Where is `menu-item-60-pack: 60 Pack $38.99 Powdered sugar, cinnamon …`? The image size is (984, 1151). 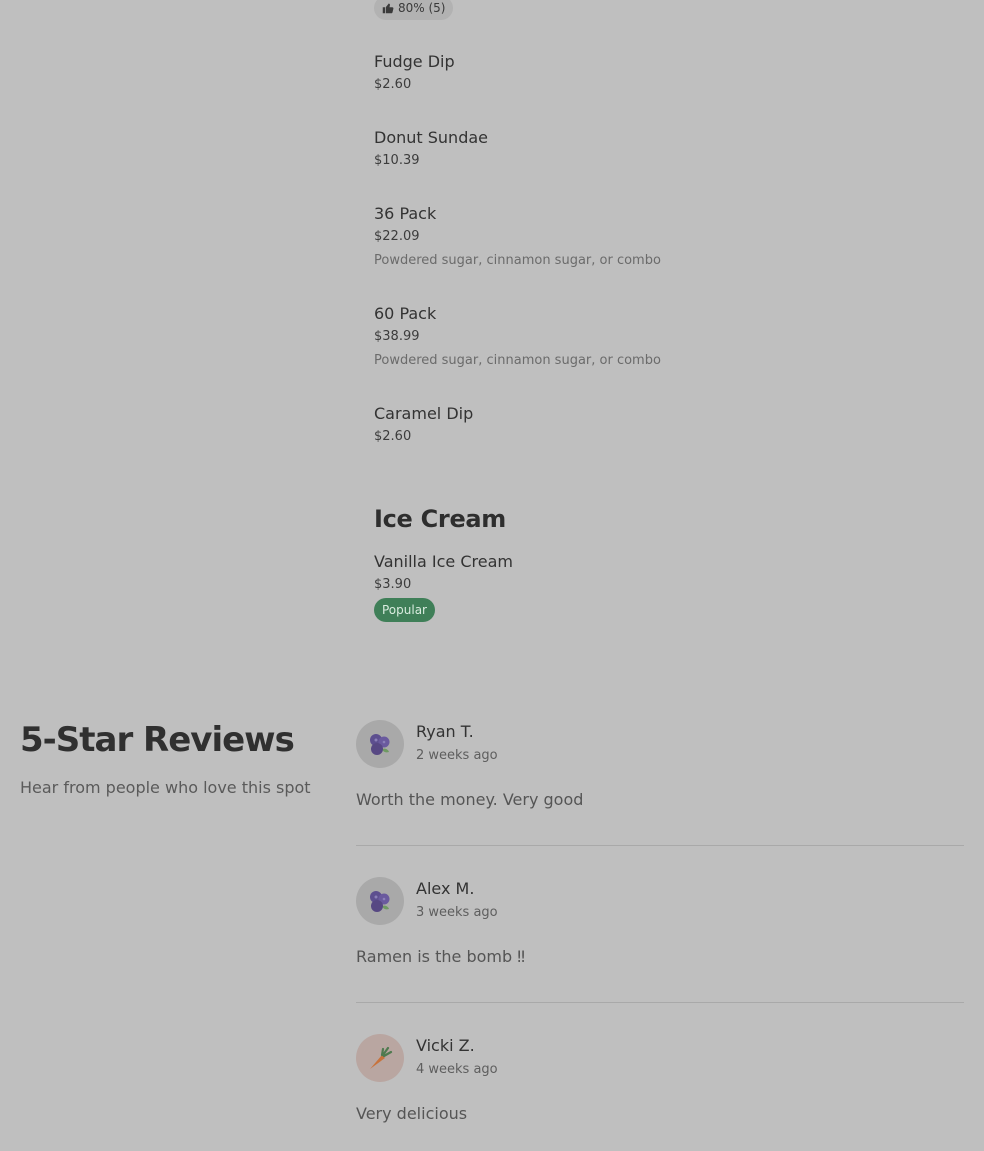 menu-item-60-pack: 60 Pack $38.99 Powdered sugar, cinnamon … is located at coordinates (654, 336).